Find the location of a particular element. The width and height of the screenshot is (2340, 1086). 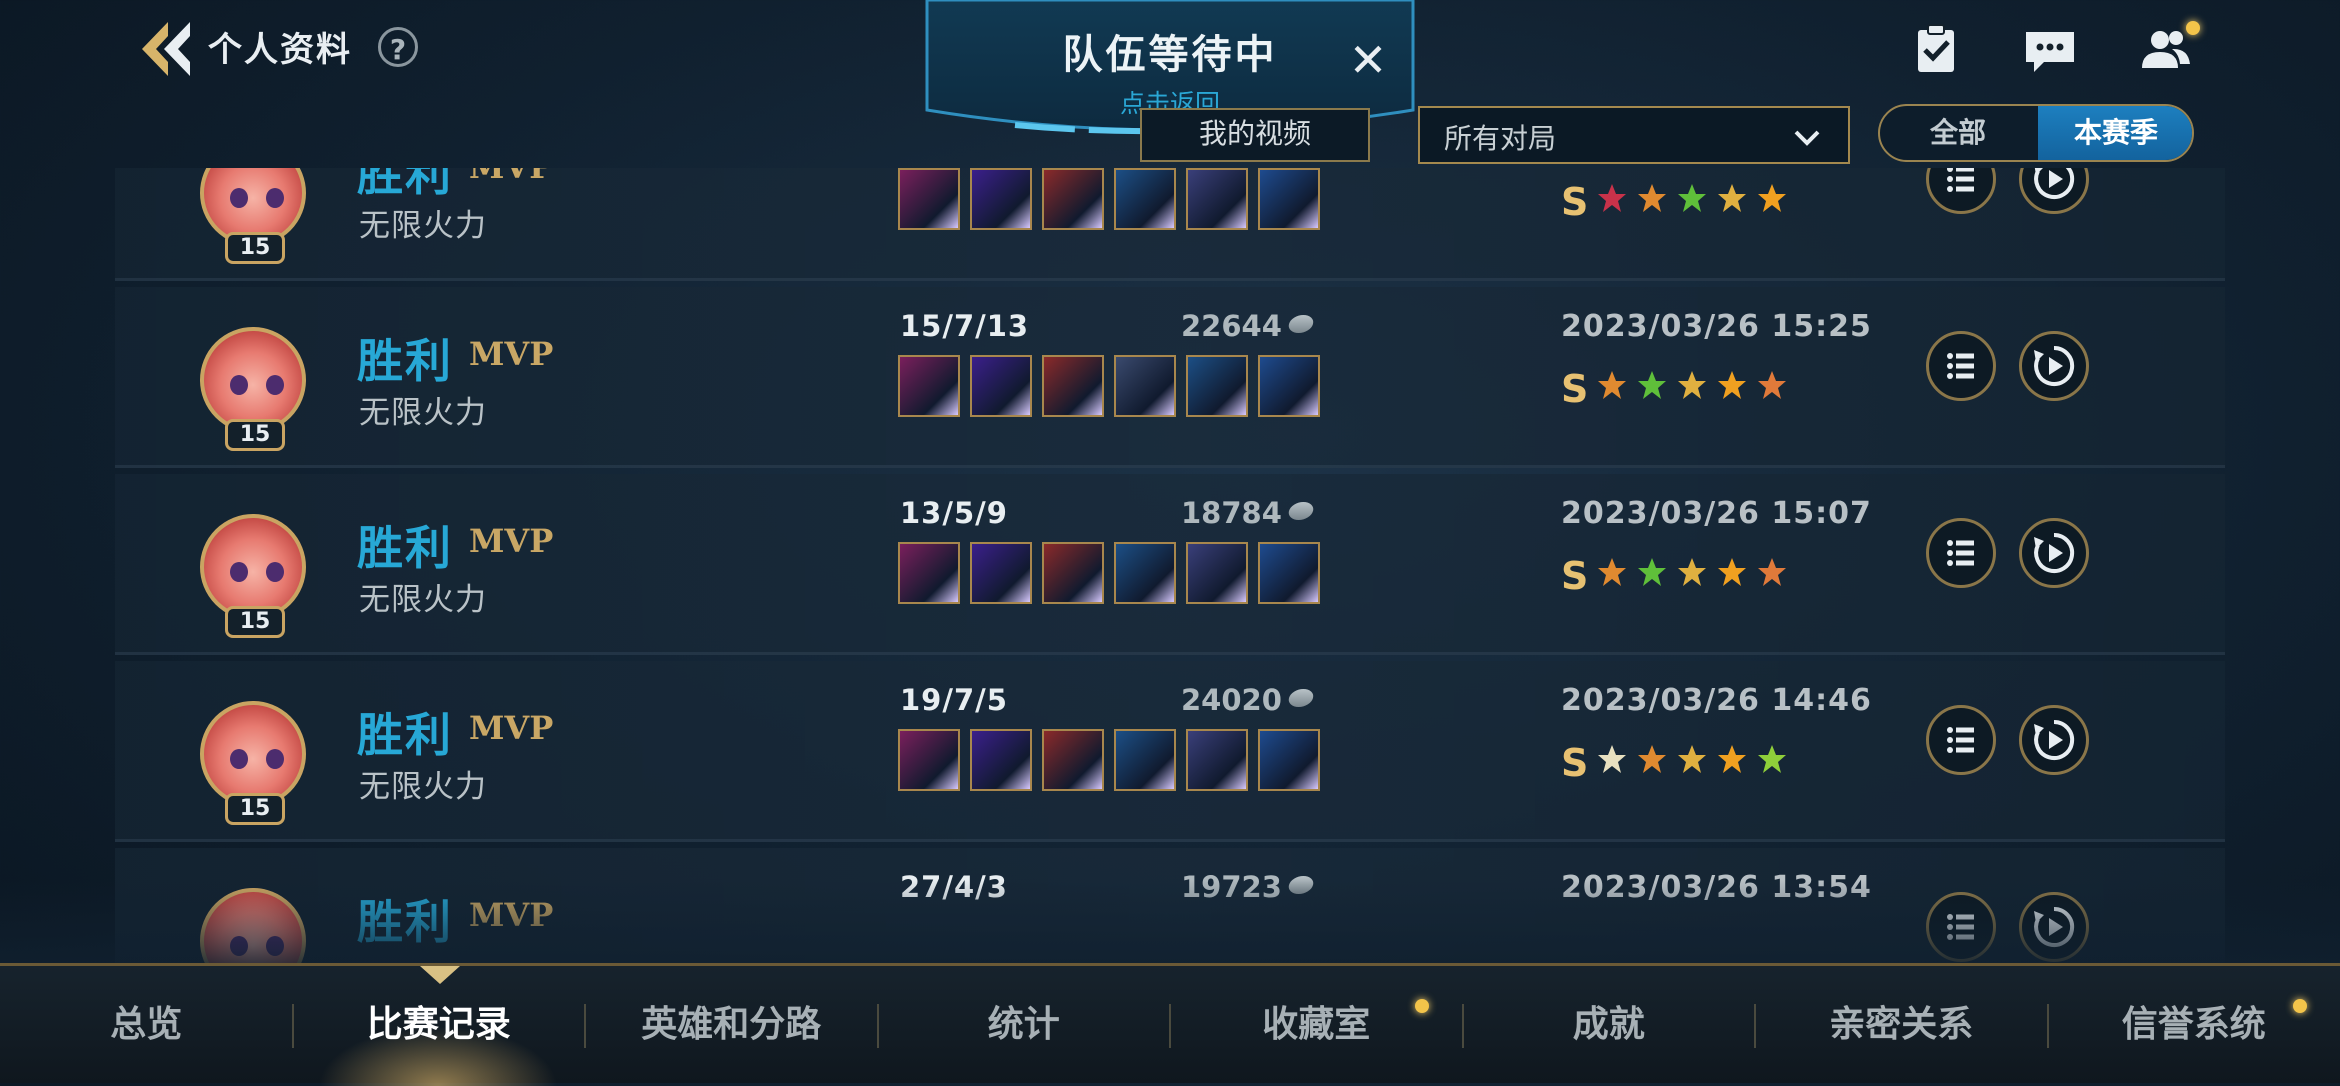

match-date: 2023/03/26 14:46 is located at coordinates (1716, 700).